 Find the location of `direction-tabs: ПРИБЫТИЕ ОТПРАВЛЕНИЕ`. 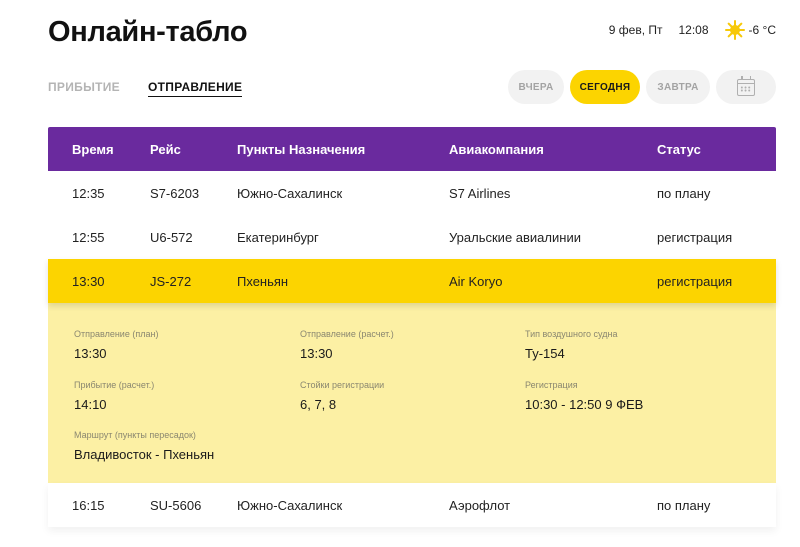

direction-tabs: ПРИБЫТИЕ ОТПРАВЛЕНИЕ is located at coordinates (159, 88).